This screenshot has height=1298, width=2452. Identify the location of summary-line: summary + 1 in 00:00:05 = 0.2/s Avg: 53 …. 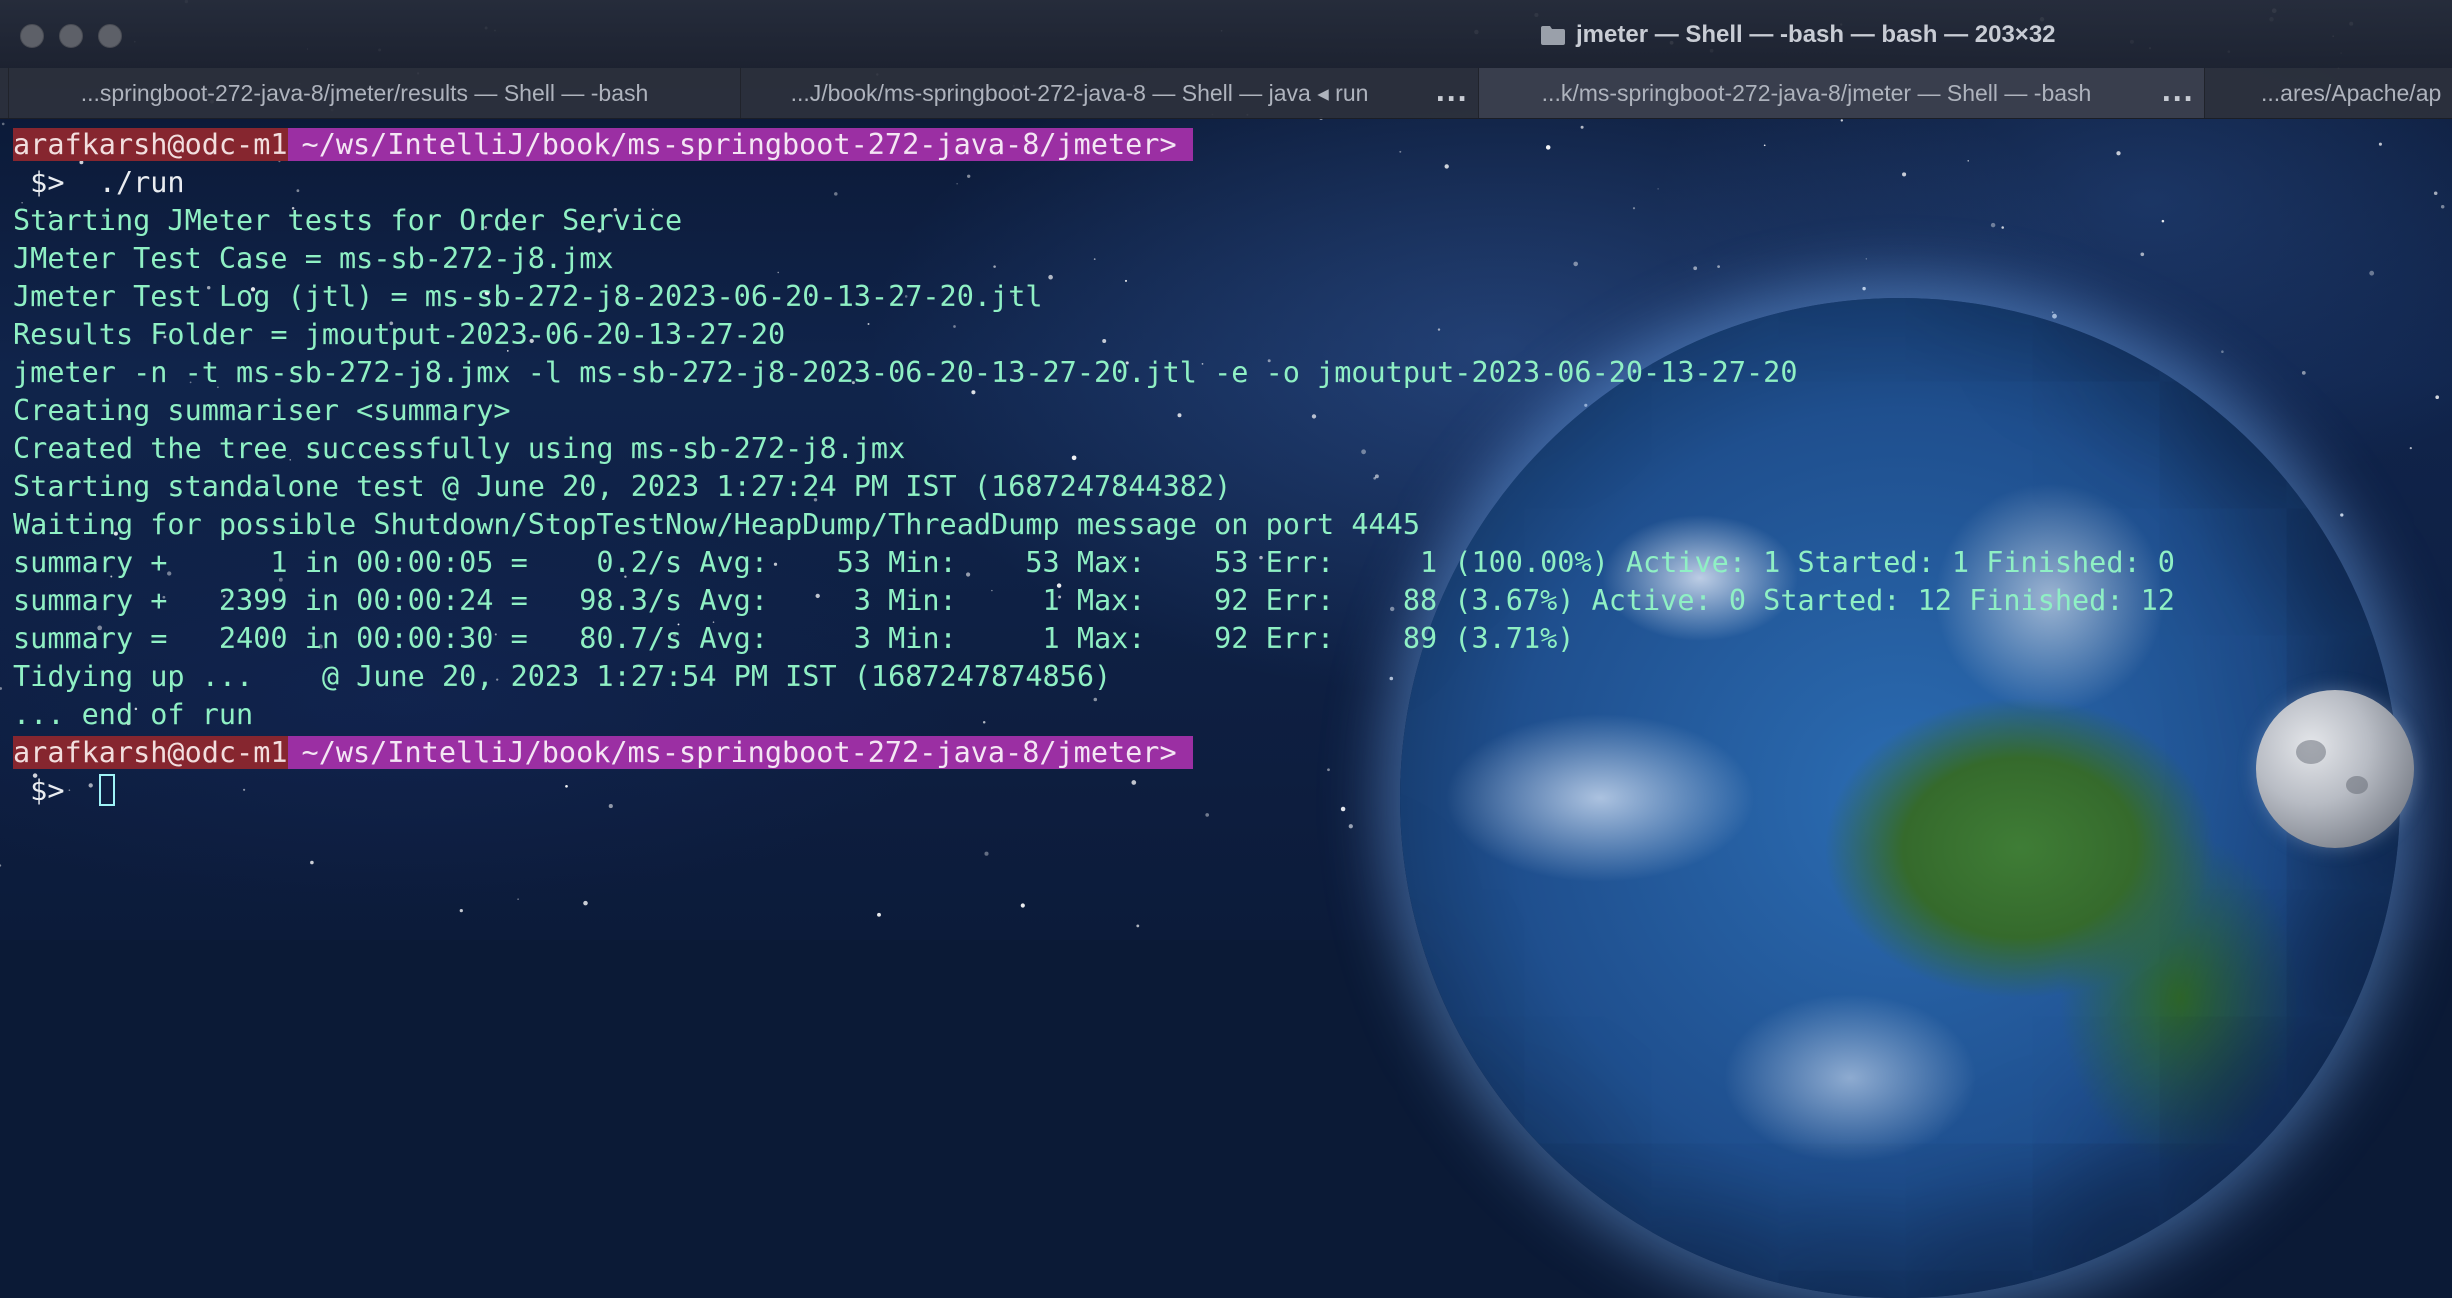
(1094, 562).